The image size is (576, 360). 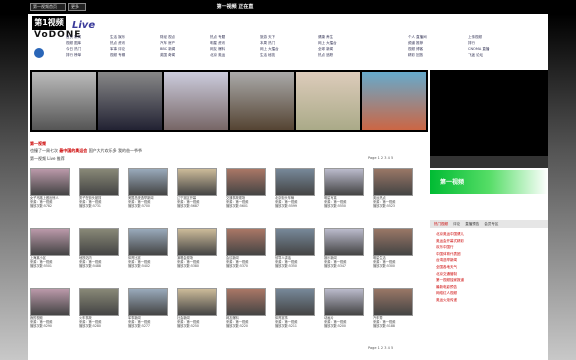 What do you see at coordinates (417, 46) in the screenshot?
I see `right-nav: 个人 直播间 频道 推荐 视频 博客 精彩 回放` at bounding box center [417, 46].